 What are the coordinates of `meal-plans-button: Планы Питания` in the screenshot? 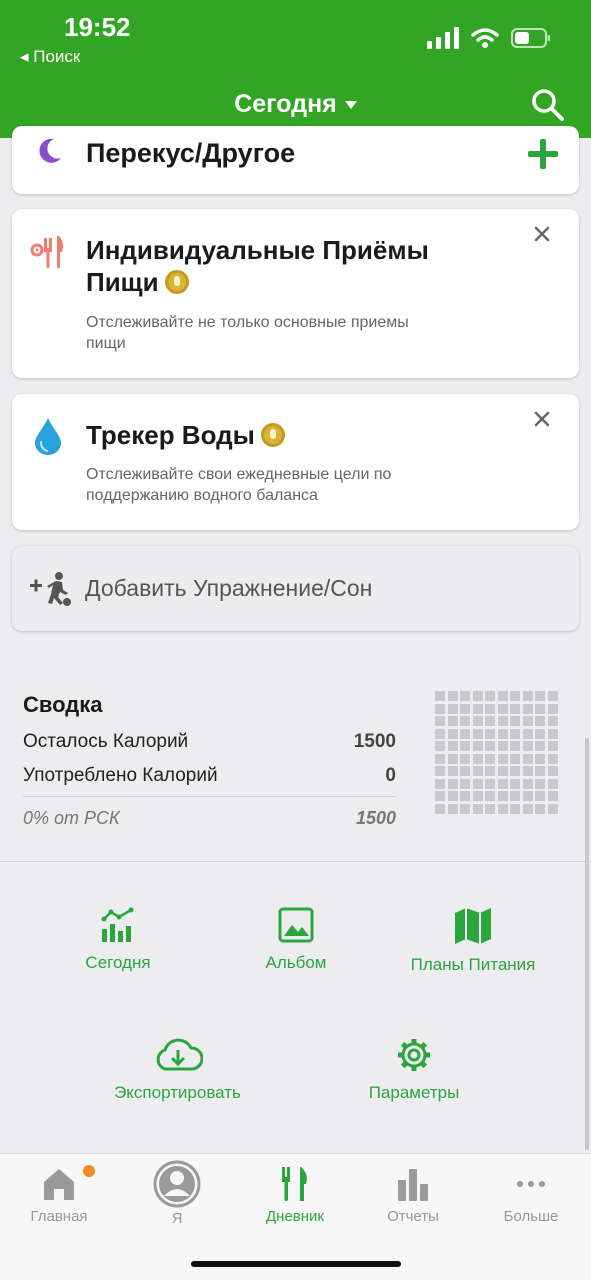 It's located at (473, 941).